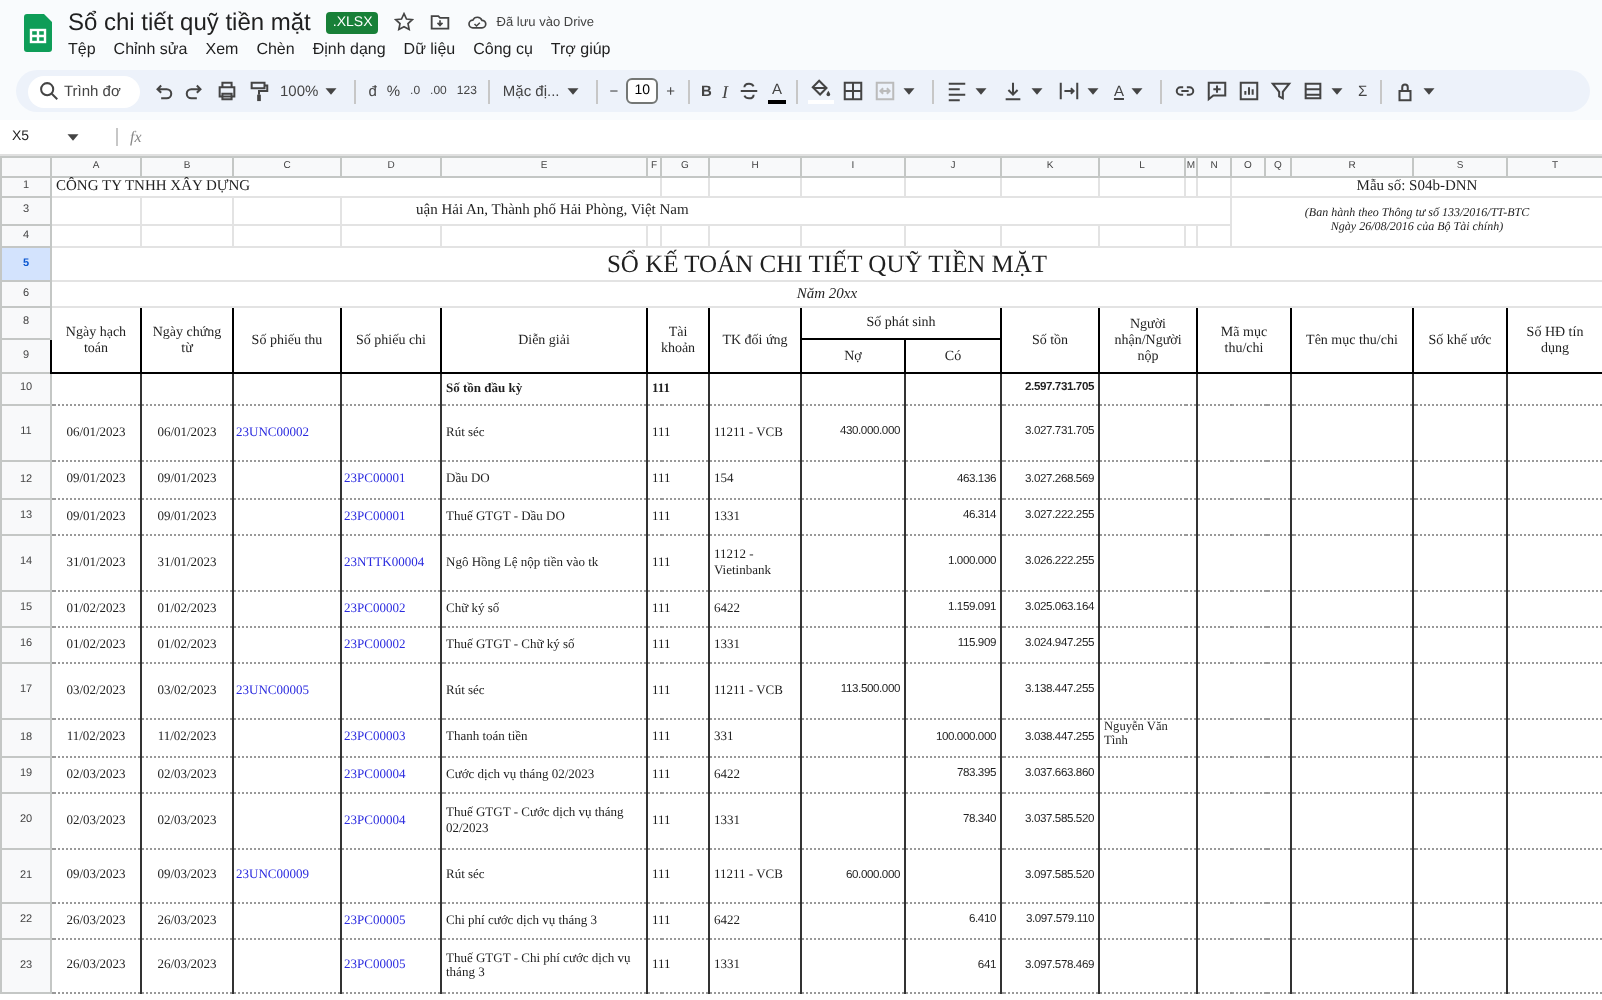 This screenshot has width=1602, height=1000. Describe the element at coordinates (222, 49) in the screenshot. I see `menu-item: Xem` at that location.